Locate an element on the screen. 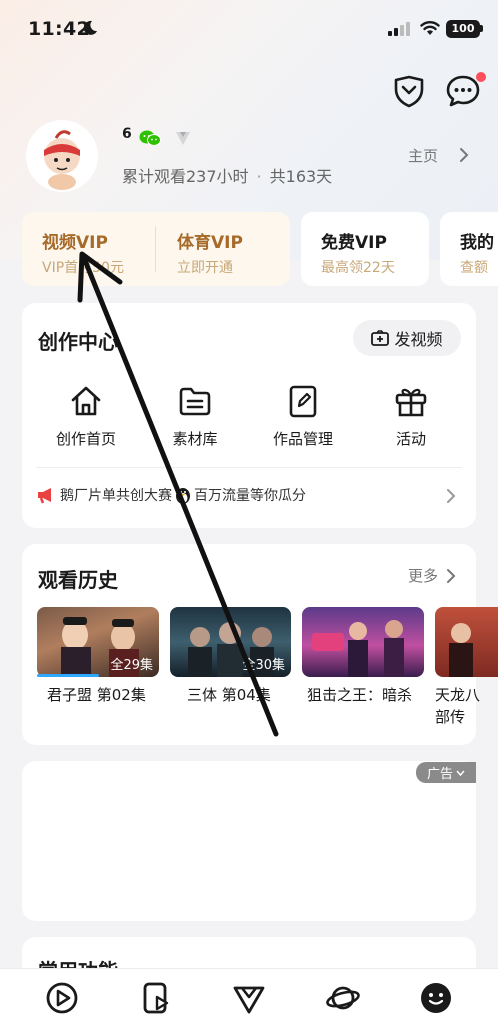  history-item-title: 三体 第04集 is located at coordinates (229, 694).